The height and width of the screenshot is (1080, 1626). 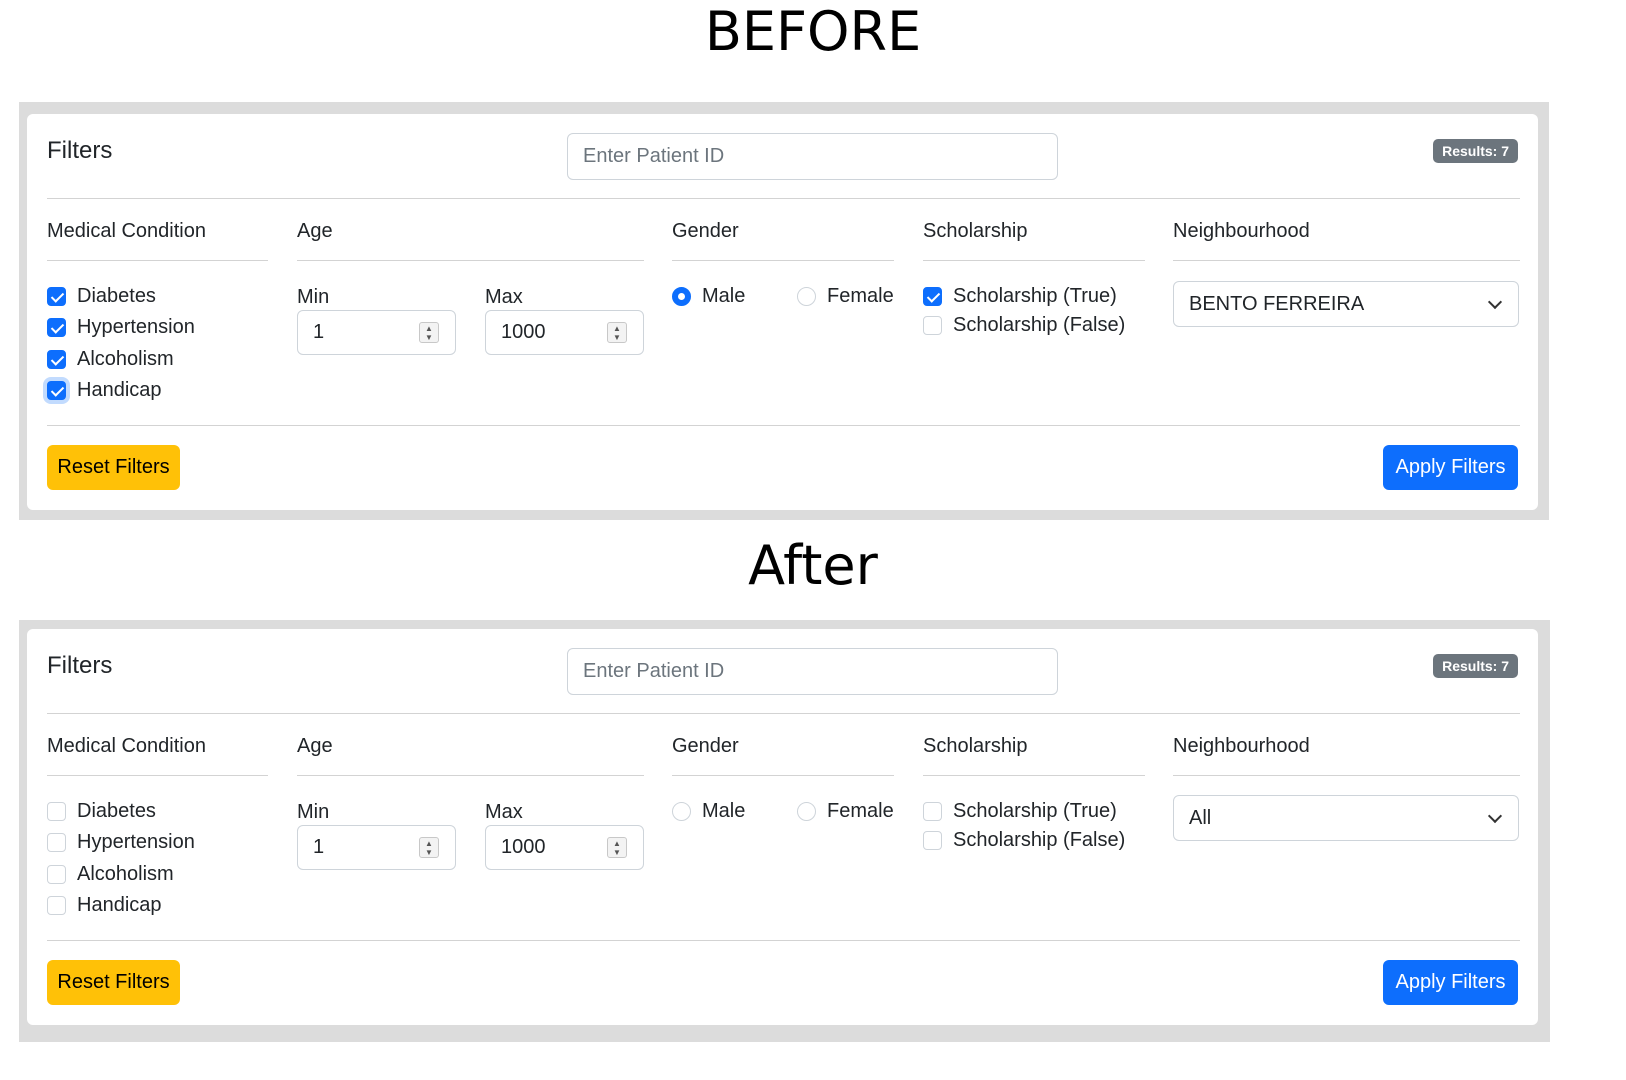 What do you see at coordinates (1346, 818) in the screenshot?
I see `neighbourhood-select: All` at bounding box center [1346, 818].